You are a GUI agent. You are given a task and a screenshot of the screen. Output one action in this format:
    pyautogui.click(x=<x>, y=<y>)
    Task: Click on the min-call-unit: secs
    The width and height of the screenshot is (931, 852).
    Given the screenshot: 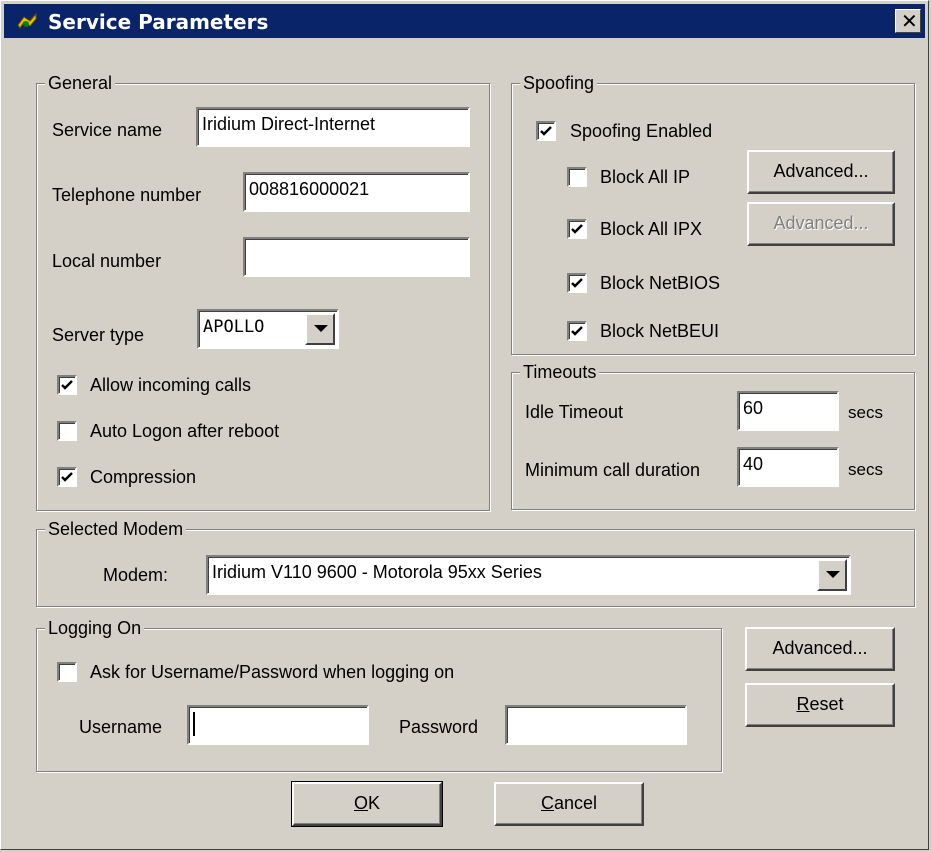 What is the action you would take?
    pyautogui.click(x=865, y=469)
    